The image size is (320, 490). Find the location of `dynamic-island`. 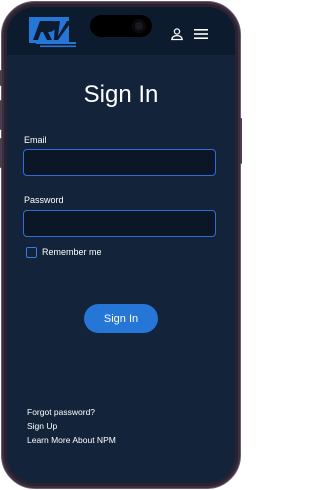

dynamic-island is located at coordinates (121, 26).